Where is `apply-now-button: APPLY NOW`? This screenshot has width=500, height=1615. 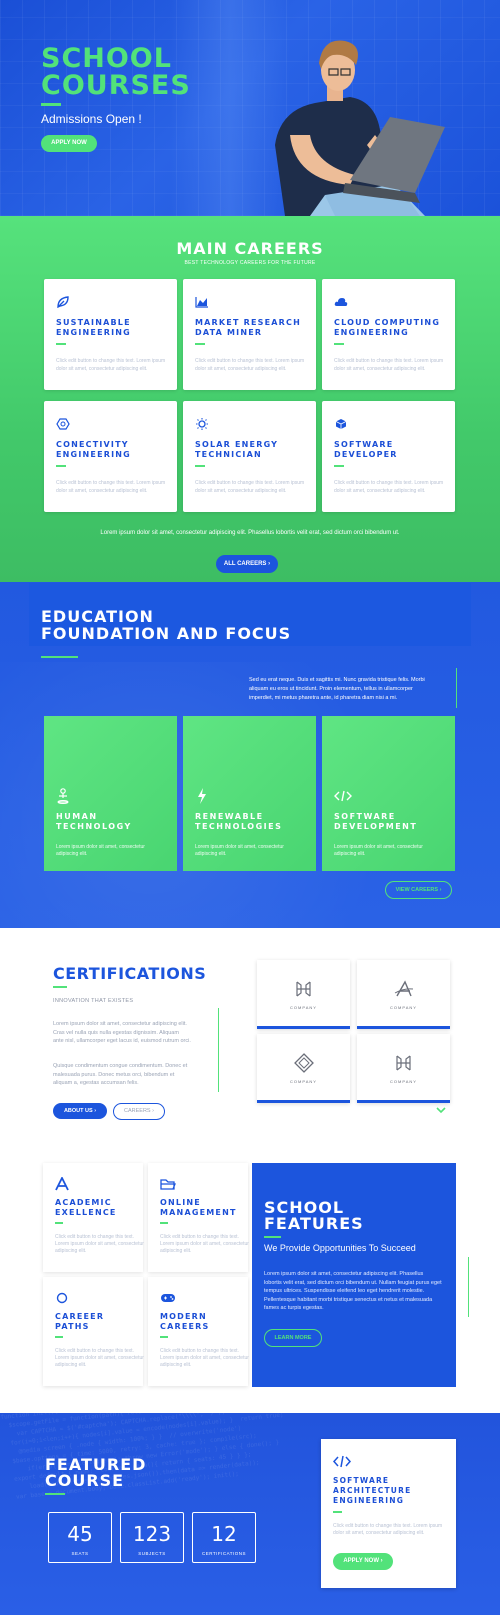 apply-now-button: APPLY NOW is located at coordinates (69, 143).